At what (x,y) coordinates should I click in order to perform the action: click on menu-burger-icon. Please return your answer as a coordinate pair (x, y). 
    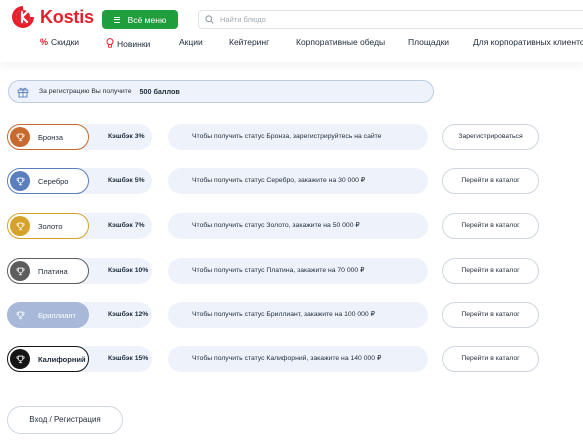
    Looking at the image, I should click on (116, 19).